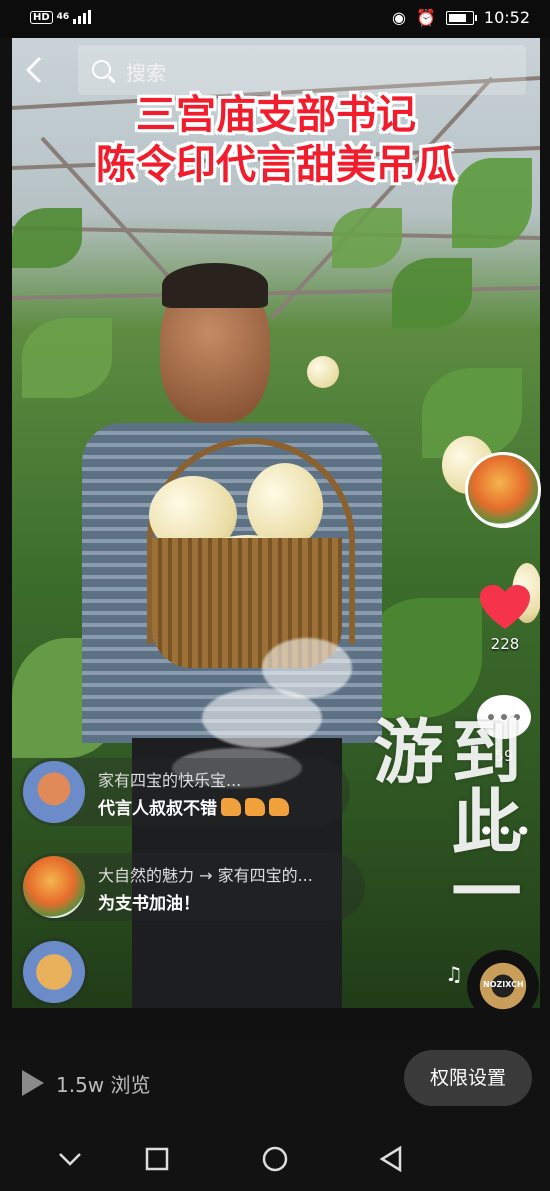 The height and width of the screenshot is (1191, 550). I want to click on search-icon, so click(101, 69).